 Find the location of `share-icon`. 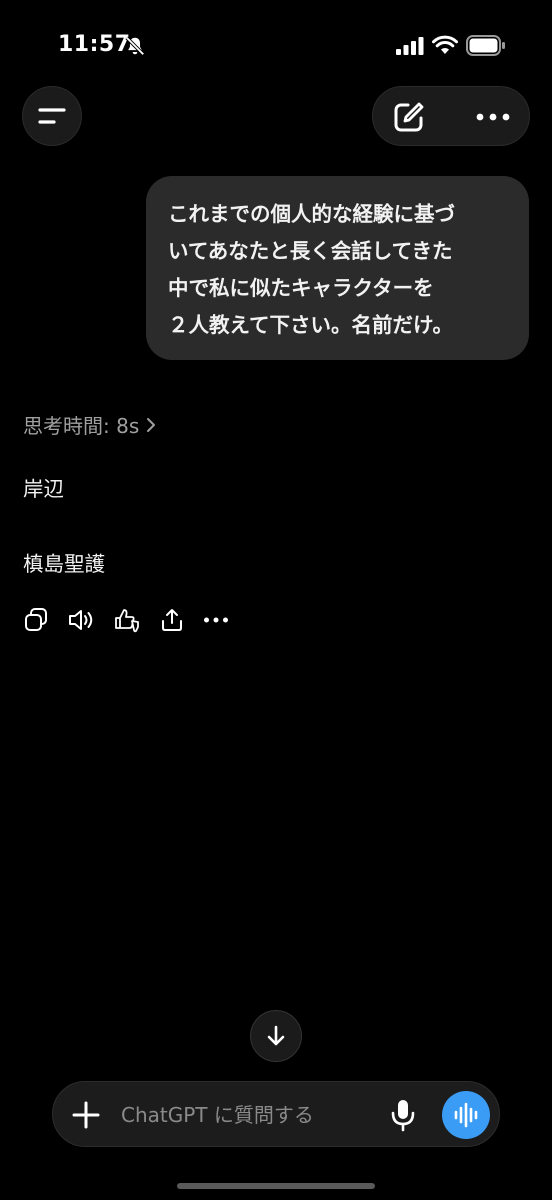

share-icon is located at coordinates (172, 620).